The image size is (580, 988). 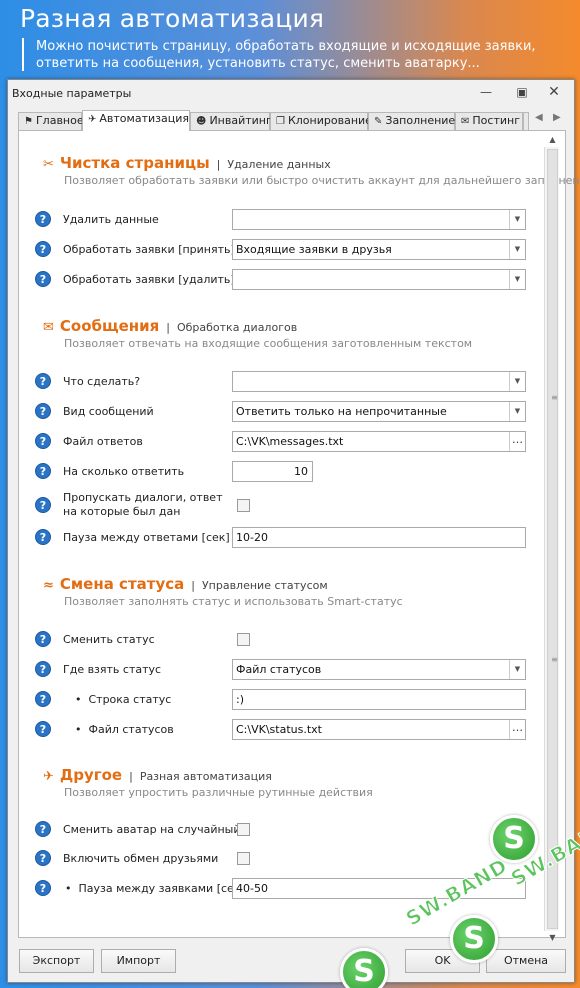 I want to click on grip-icon: ≡, so click(x=554, y=397).